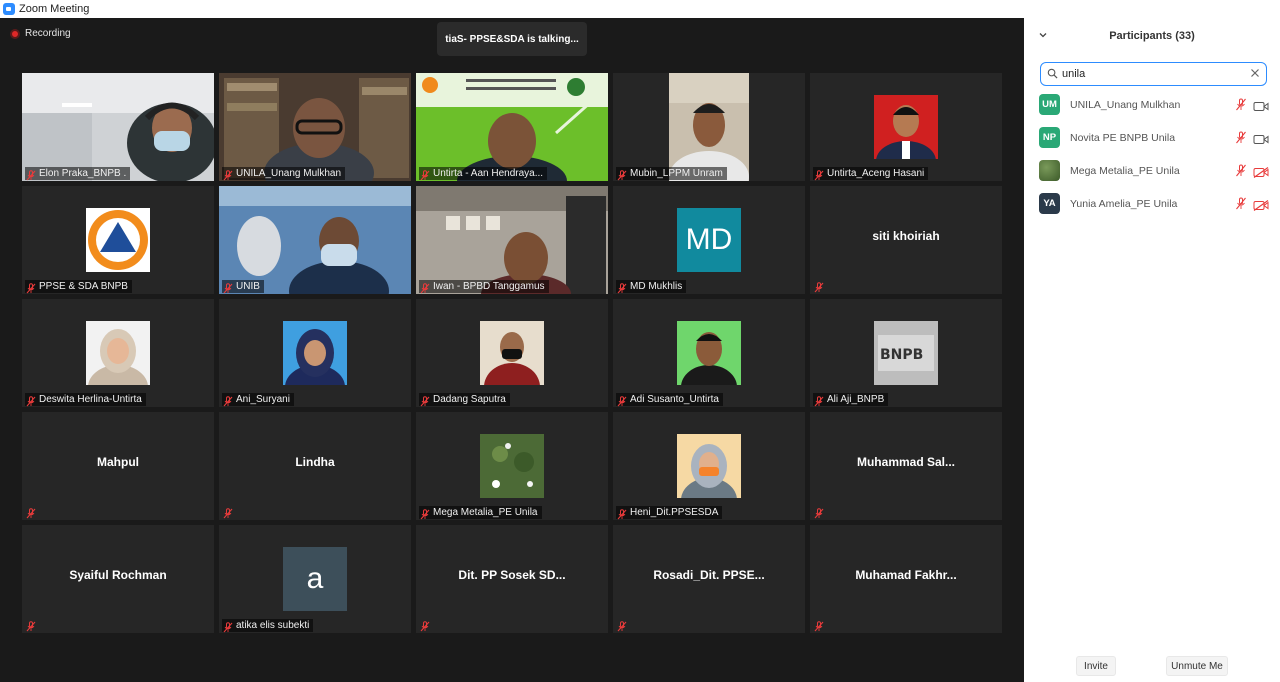  I want to click on search-input, so click(1152, 74).